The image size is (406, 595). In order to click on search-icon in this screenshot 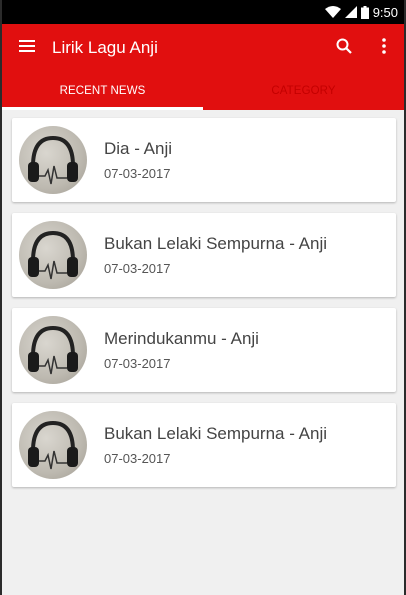, I will do `click(344, 48)`.